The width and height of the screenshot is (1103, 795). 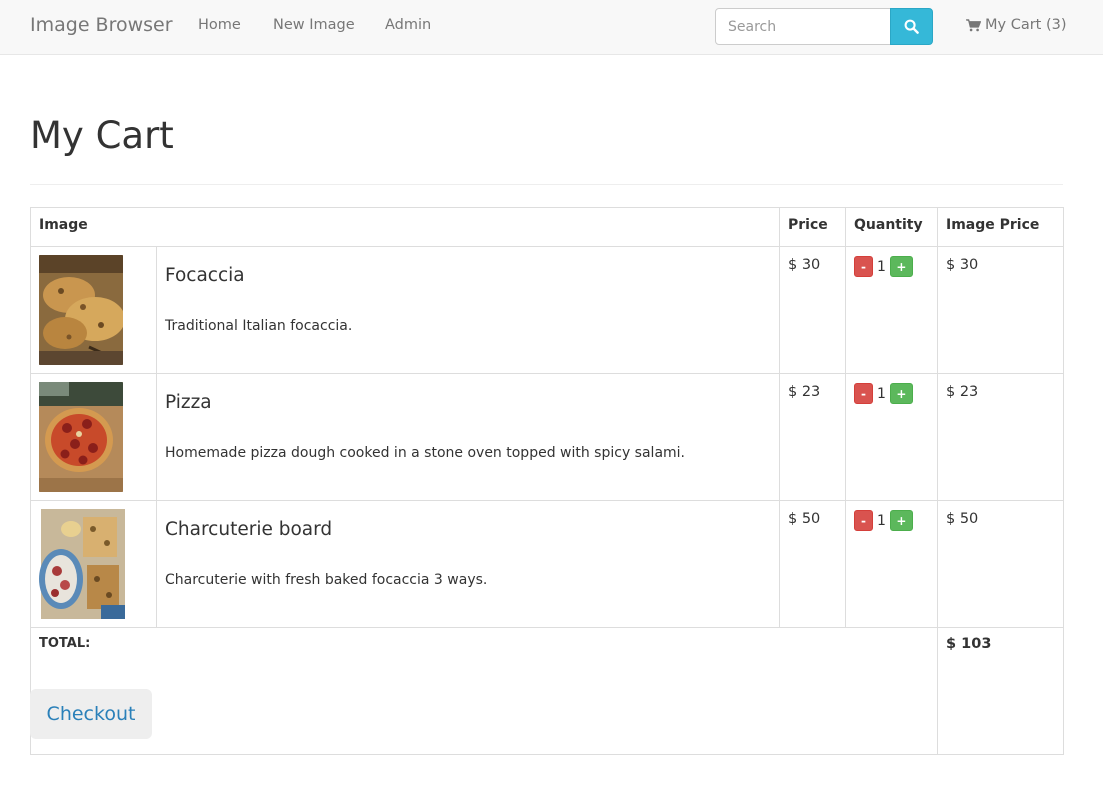 I want to click on image-price-cell: $ 23, so click(x=1000, y=437).